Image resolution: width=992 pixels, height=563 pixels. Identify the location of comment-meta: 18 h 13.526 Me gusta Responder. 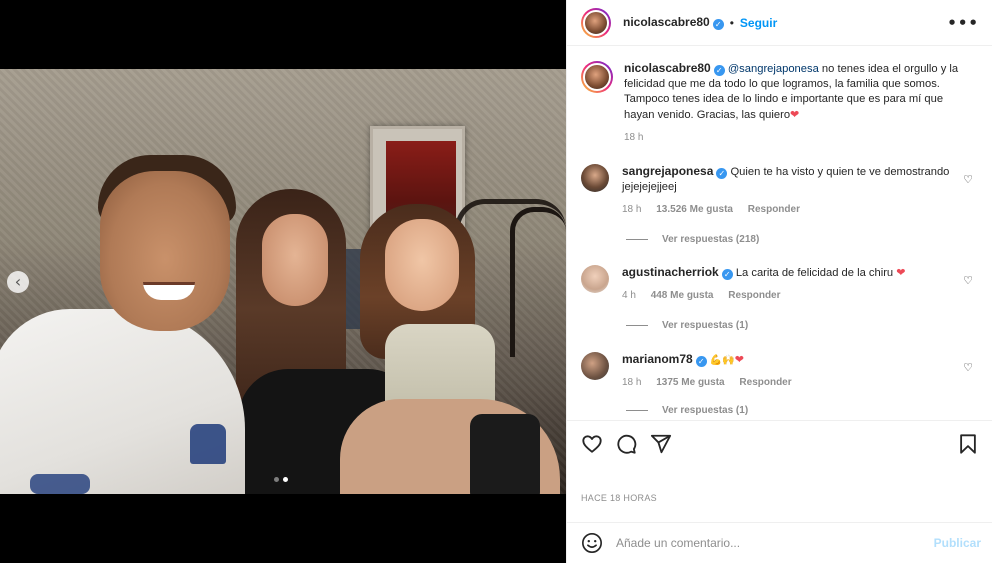
(789, 209).